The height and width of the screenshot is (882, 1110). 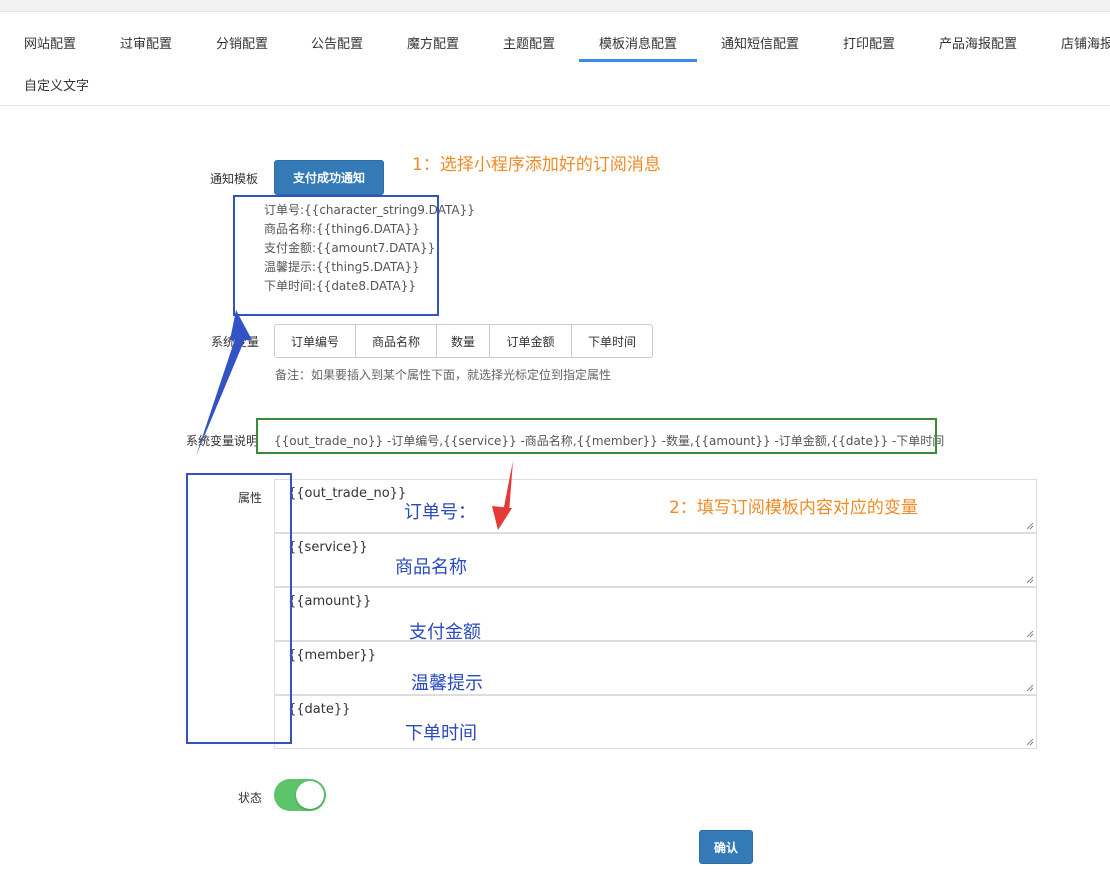 What do you see at coordinates (241, 325) in the screenshot?
I see `blue-arrow-head-icon` at bounding box center [241, 325].